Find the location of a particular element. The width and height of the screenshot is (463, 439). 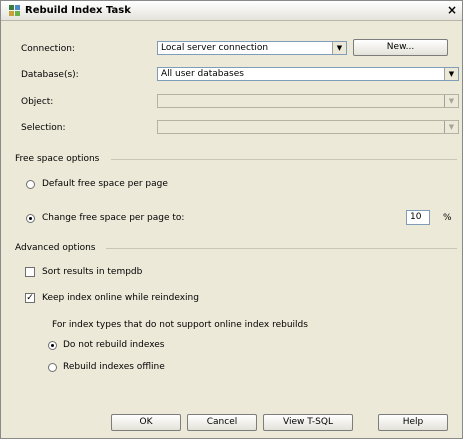

change-free-space-label: Change free space per page to: is located at coordinates (113, 218).